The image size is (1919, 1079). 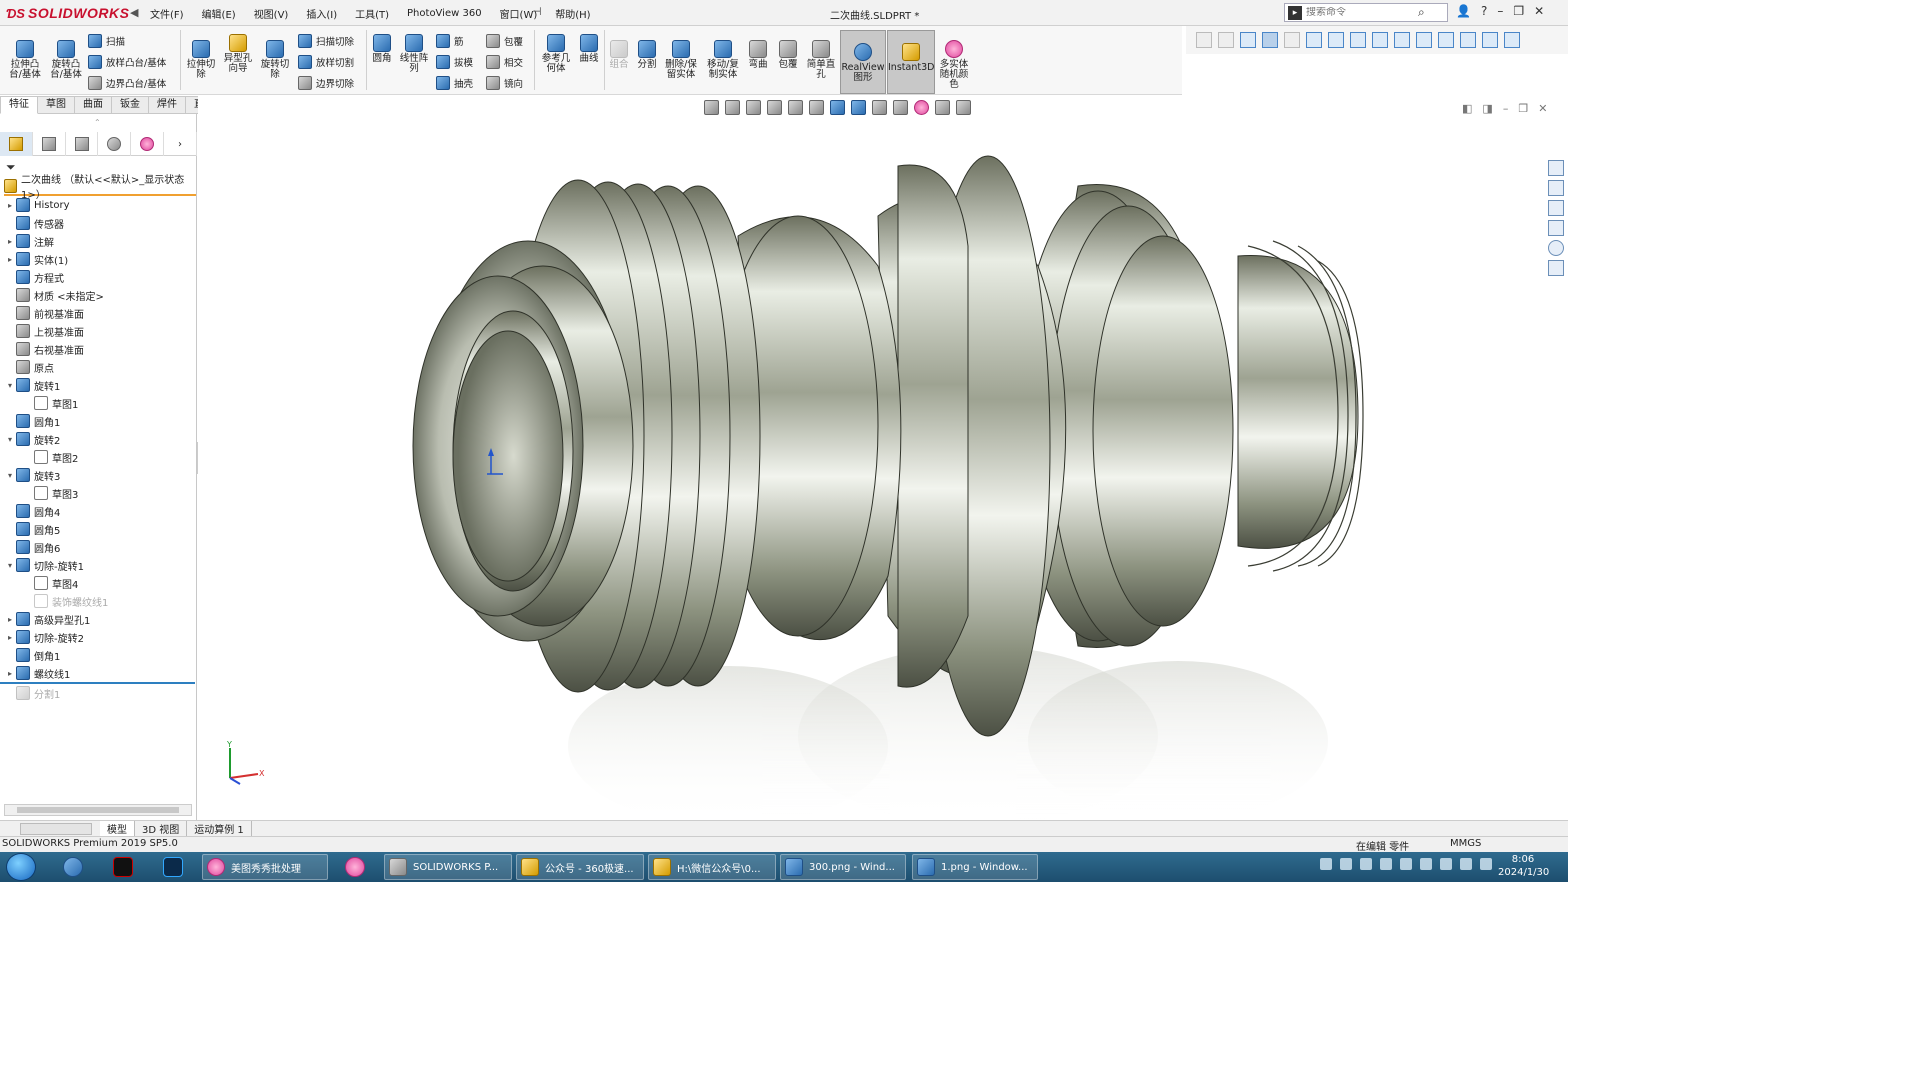 What do you see at coordinates (180, 144) in the screenshot?
I see `tab-expand-arrow: ›` at bounding box center [180, 144].